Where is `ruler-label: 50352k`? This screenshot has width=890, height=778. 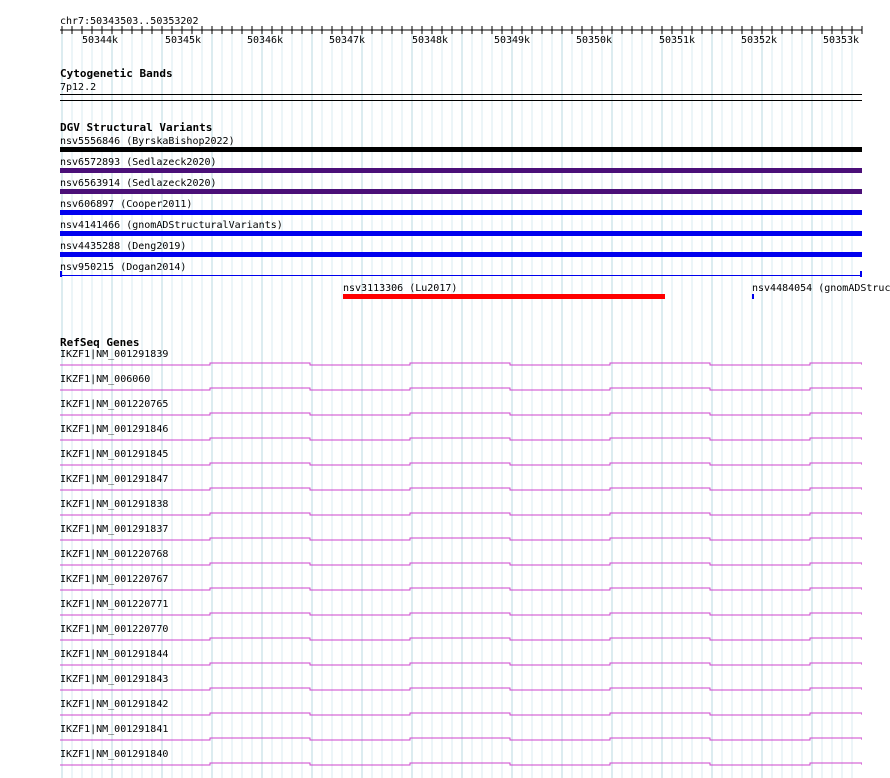 ruler-label: 50352k is located at coordinates (759, 40).